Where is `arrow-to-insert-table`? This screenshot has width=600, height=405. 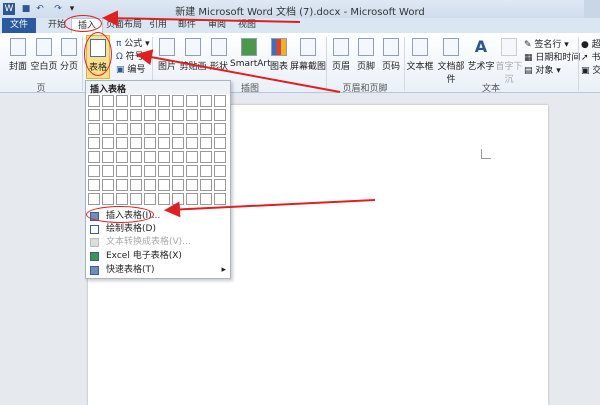 arrow-to-insert-table is located at coordinates (270, 208).